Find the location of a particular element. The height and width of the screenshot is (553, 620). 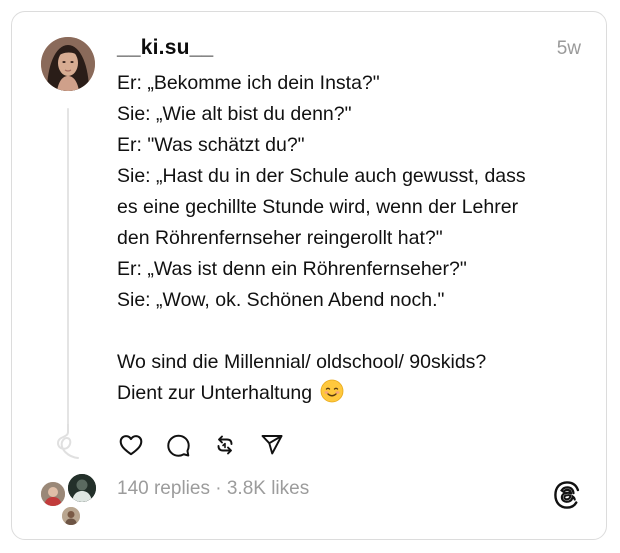

action-bar is located at coordinates (201, 445).